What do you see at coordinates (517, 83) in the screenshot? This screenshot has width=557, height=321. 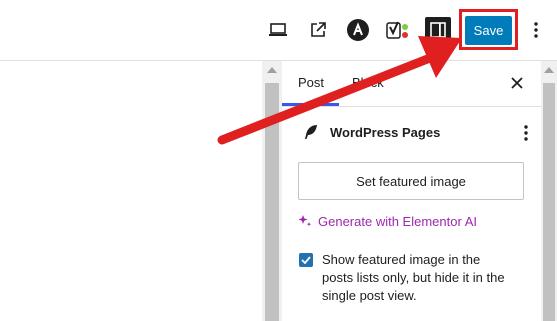 I see `close-icon` at bounding box center [517, 83].